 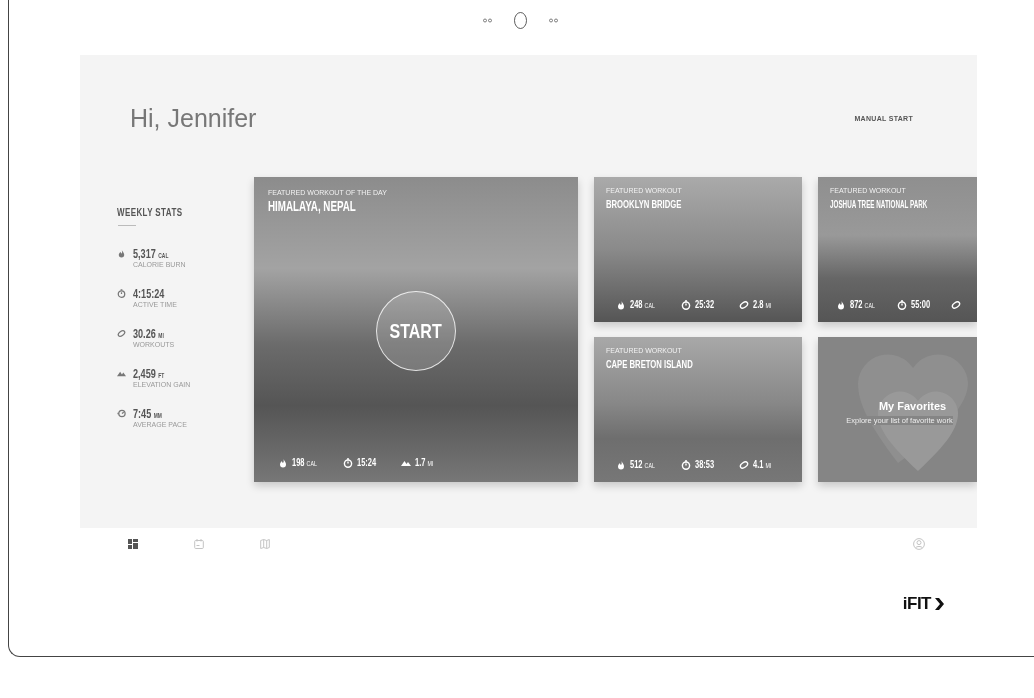 I want to click on chevron-icon, so click(x=939, y=604).